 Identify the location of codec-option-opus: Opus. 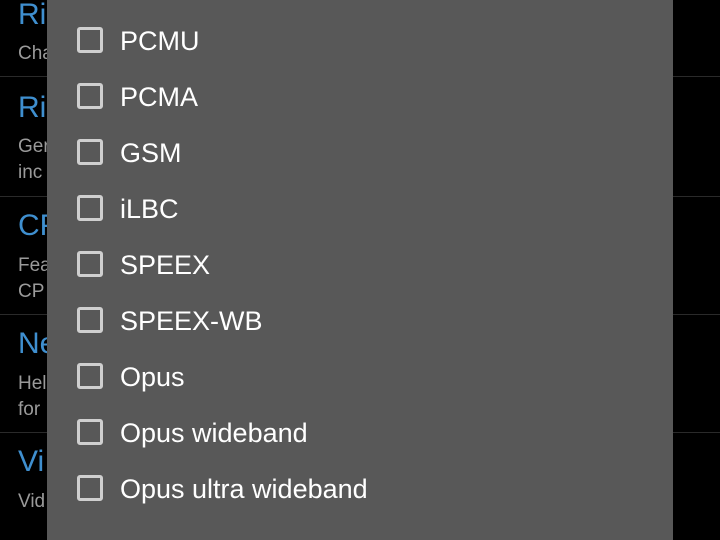
(360, 379).